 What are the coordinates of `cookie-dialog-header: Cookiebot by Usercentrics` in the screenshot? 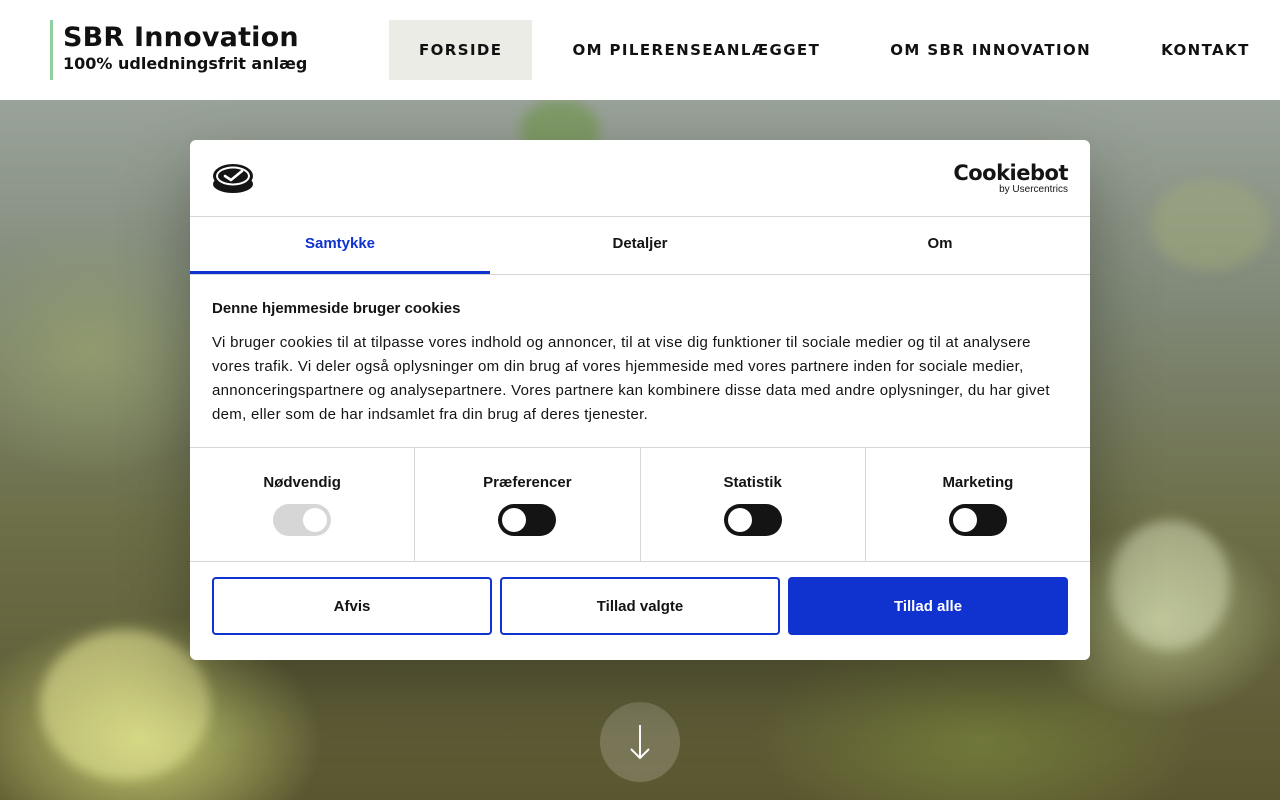 It's located at (640, 178).